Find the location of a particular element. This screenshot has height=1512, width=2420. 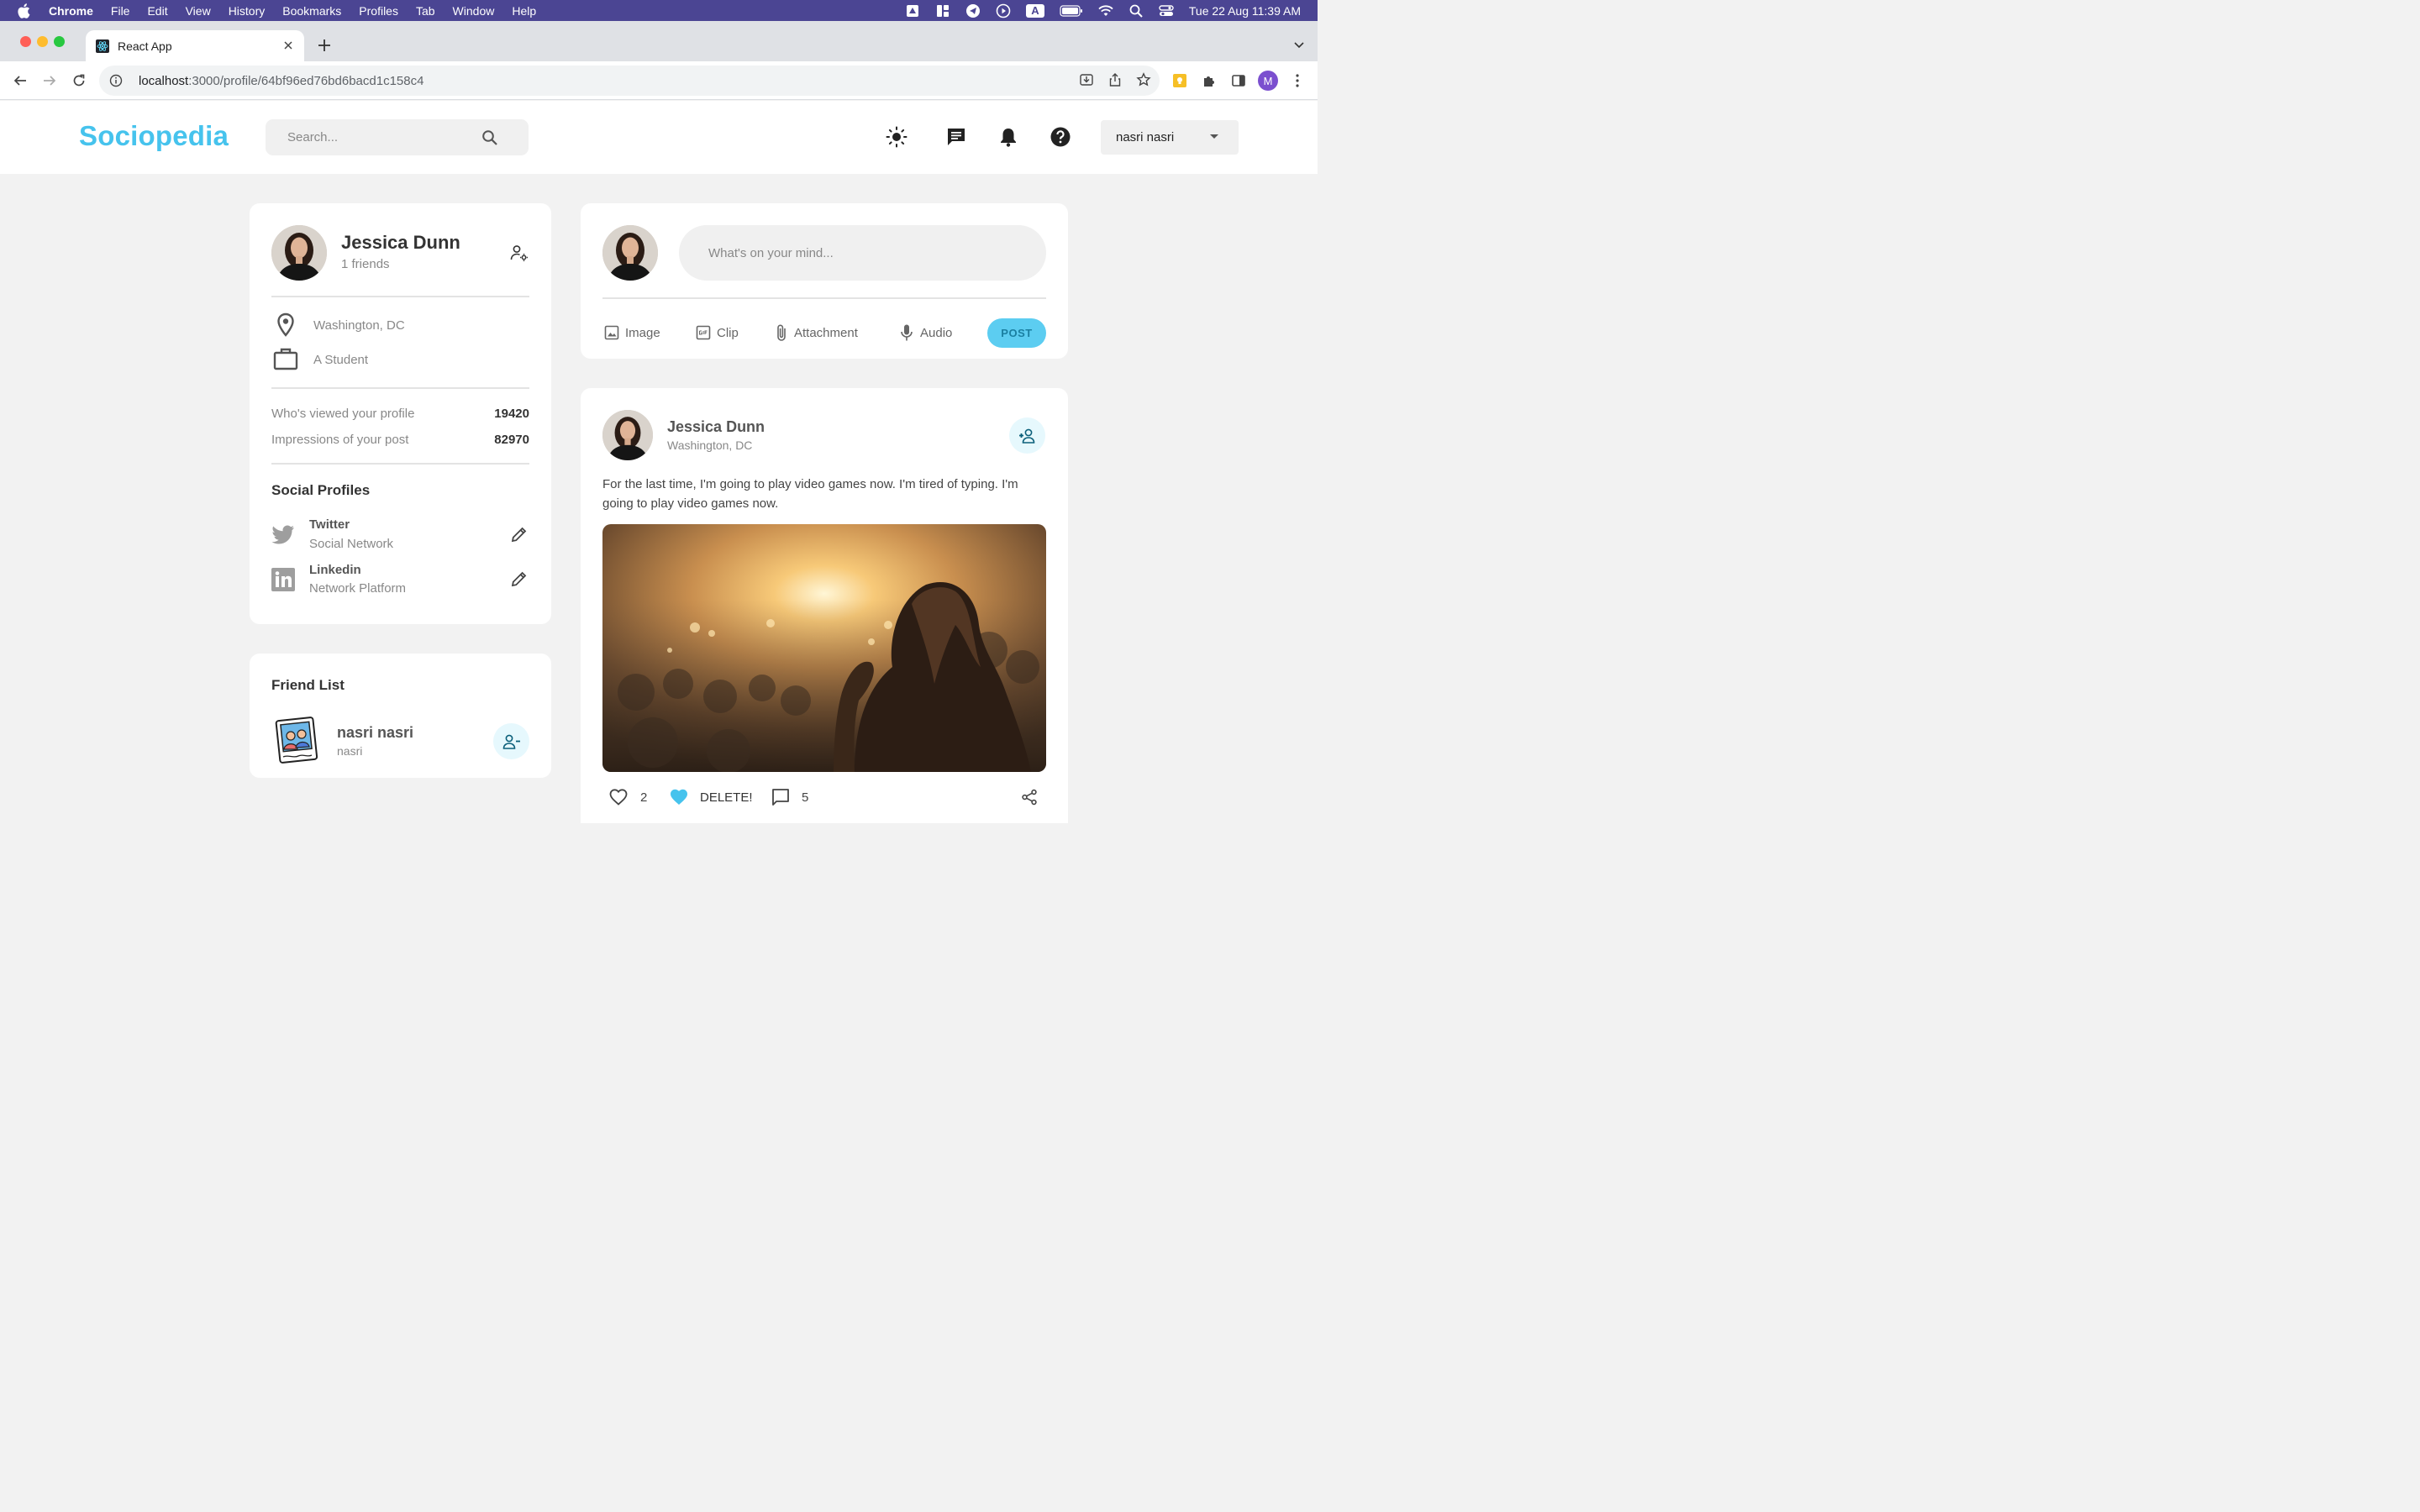

notifications-bell-icon is located at coordinates (1008, 137).